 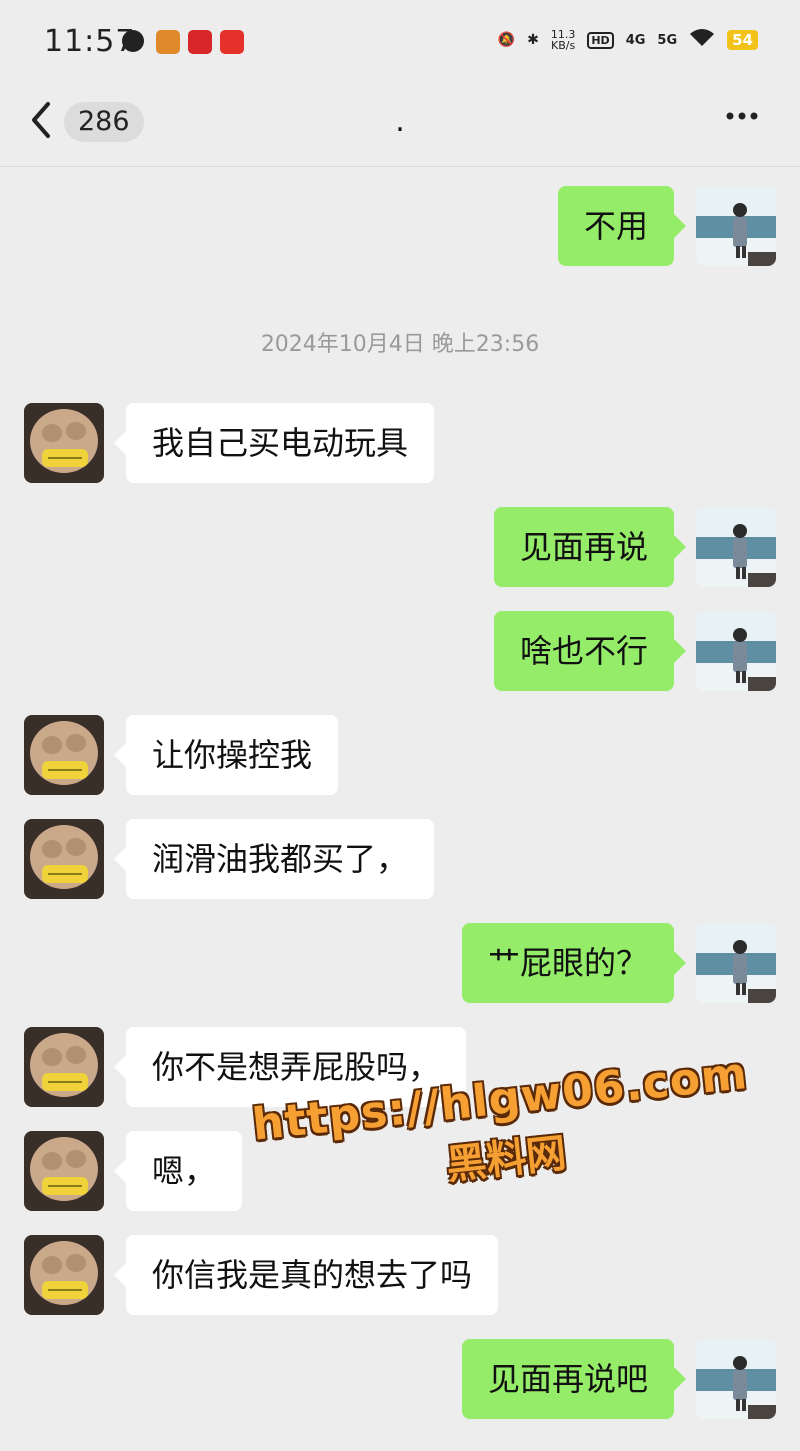 What do you see at coordinates (232, 42) in the screenshot?
I see `shopping-app-icon` at bounding box center [232, 42].